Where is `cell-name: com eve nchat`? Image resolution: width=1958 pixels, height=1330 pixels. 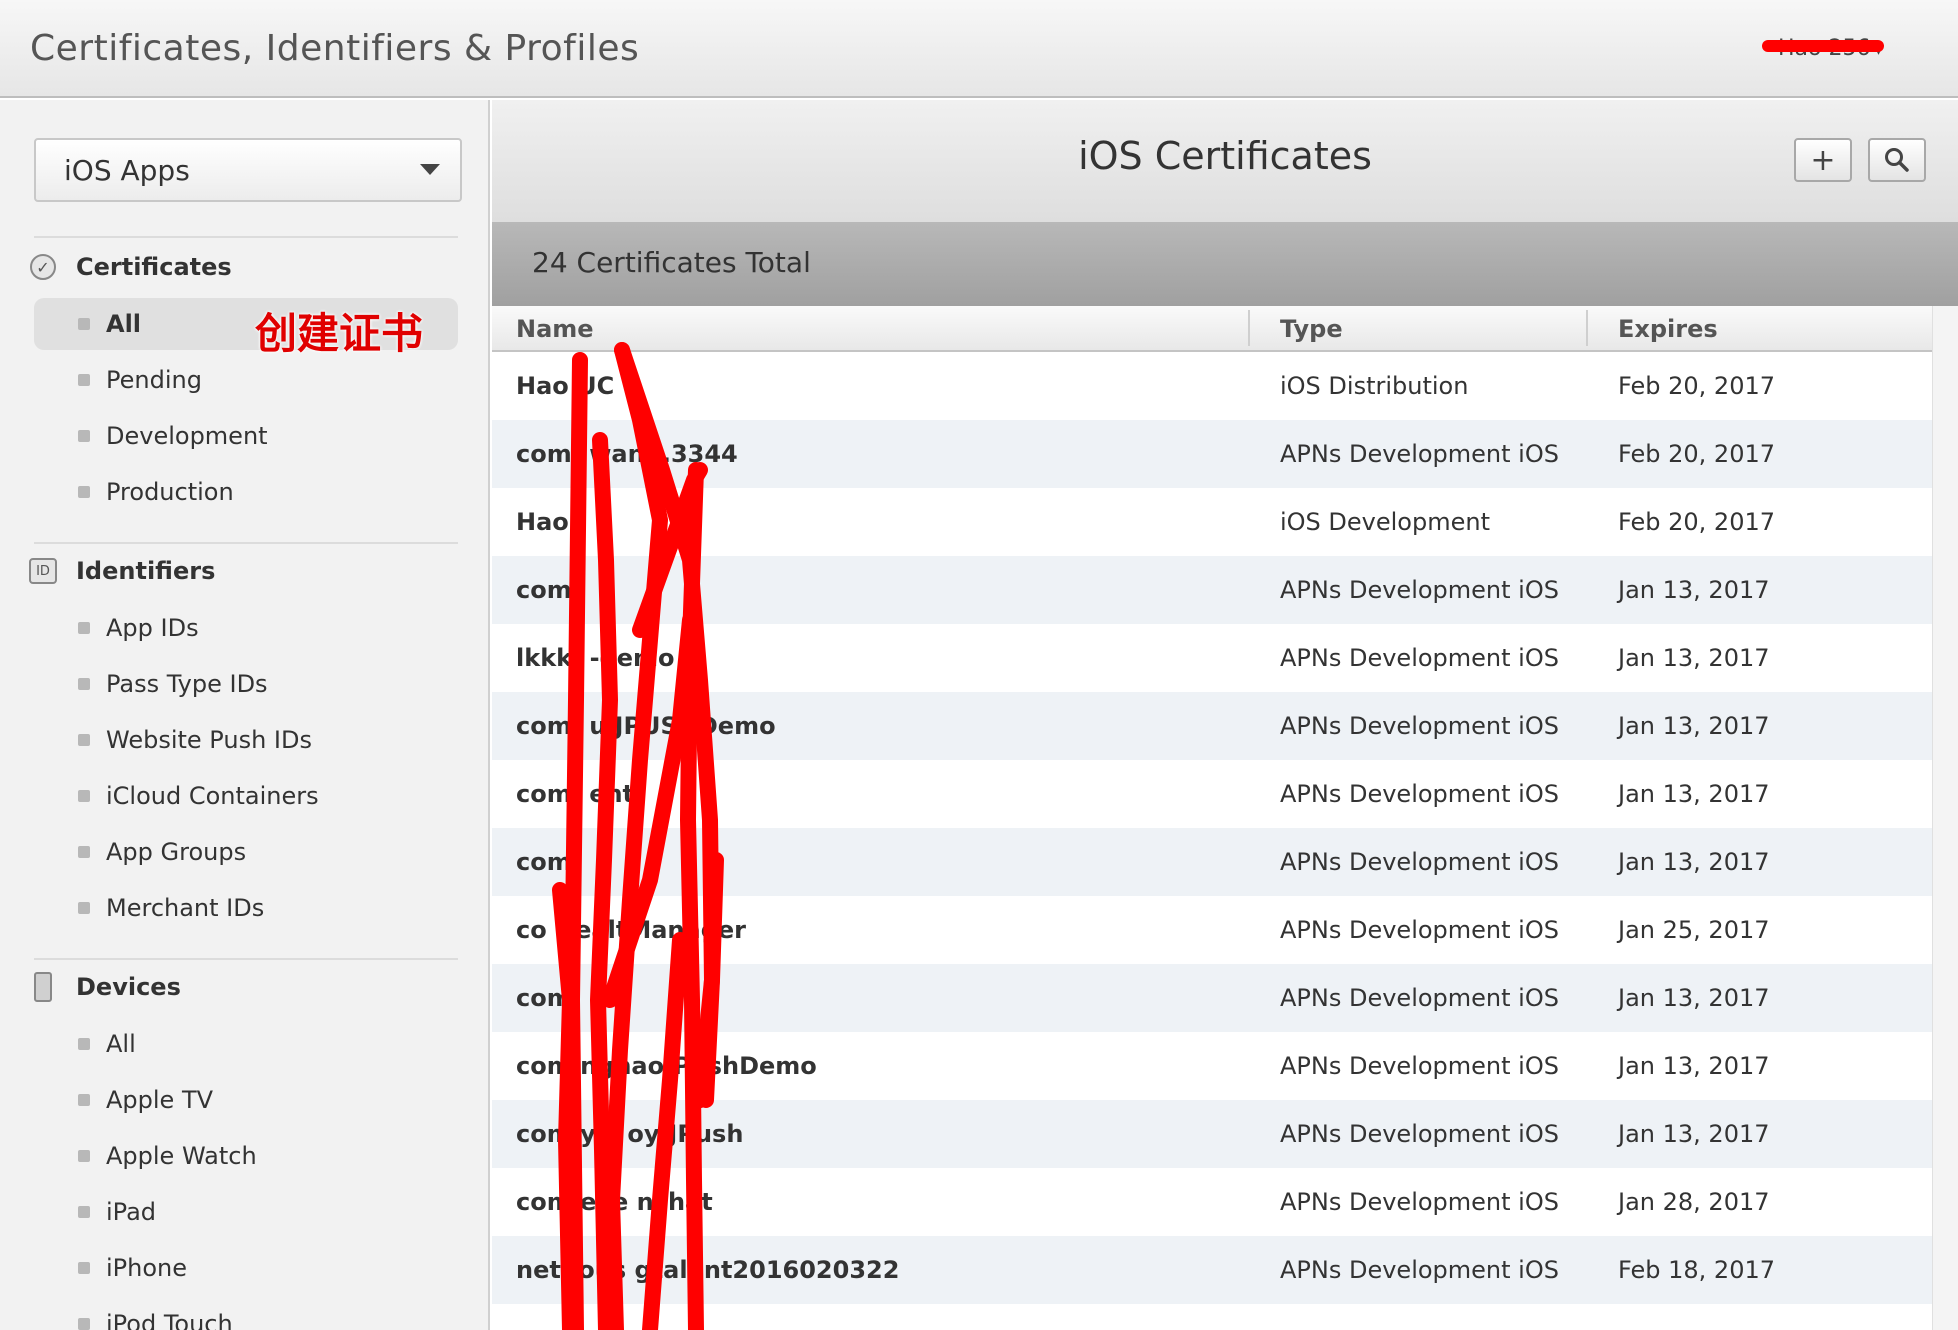 cell-name: com eve nchat is located at coordinates (614, 1202).